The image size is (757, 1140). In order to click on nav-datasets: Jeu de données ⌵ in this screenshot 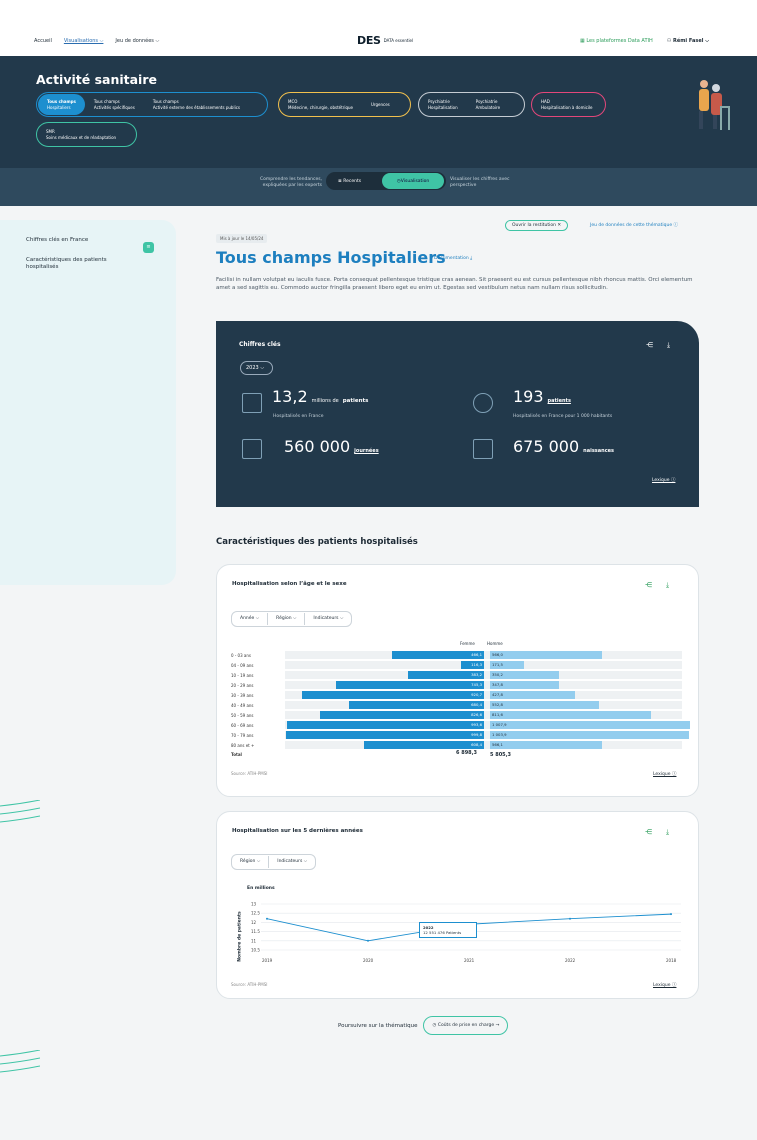, I will do `click(137, 41)`.